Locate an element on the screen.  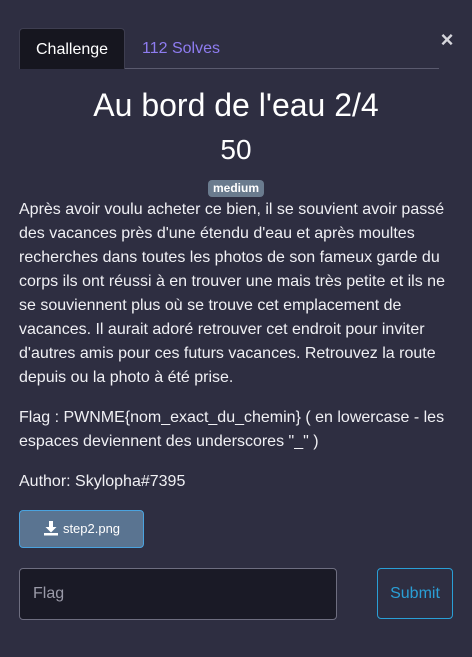
challenge-points: 50 is located at coordinates (236, 149).